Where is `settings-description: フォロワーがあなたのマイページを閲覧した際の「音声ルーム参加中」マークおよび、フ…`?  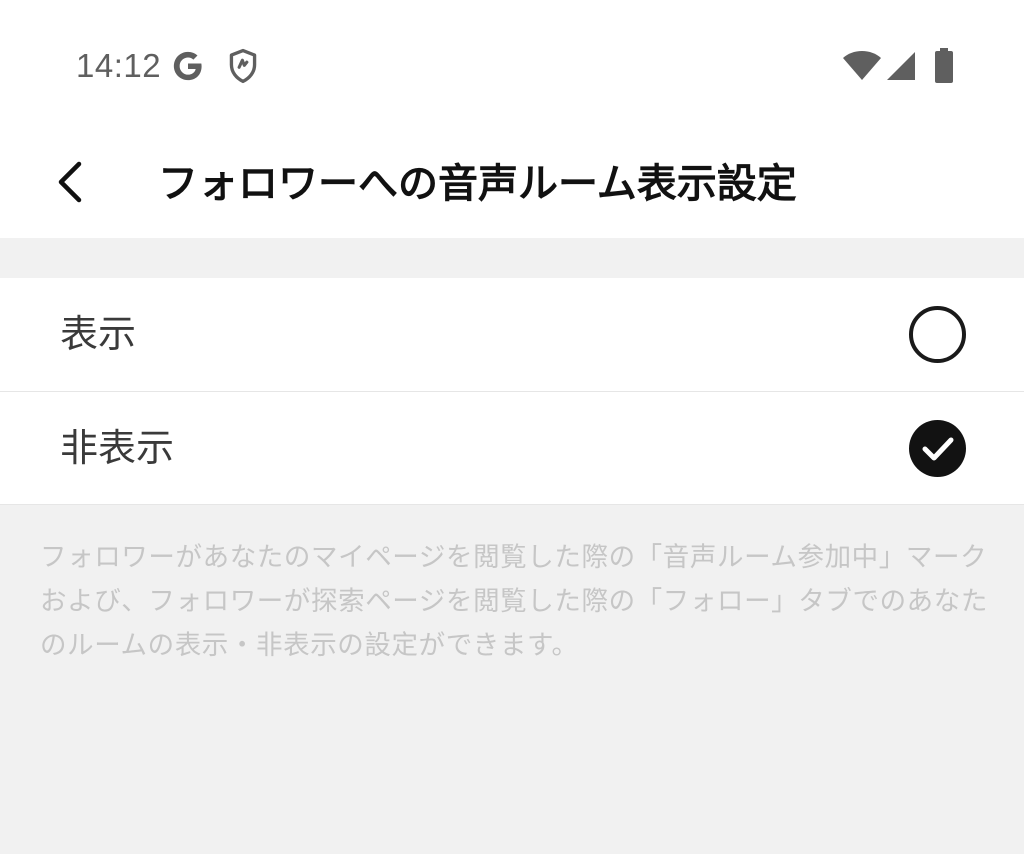
settings-description: フォロワーがあなたのマイページを閲覧した際の「音声ルーム参加中」マークおよび、フ… is located at coordinates (514, 601).